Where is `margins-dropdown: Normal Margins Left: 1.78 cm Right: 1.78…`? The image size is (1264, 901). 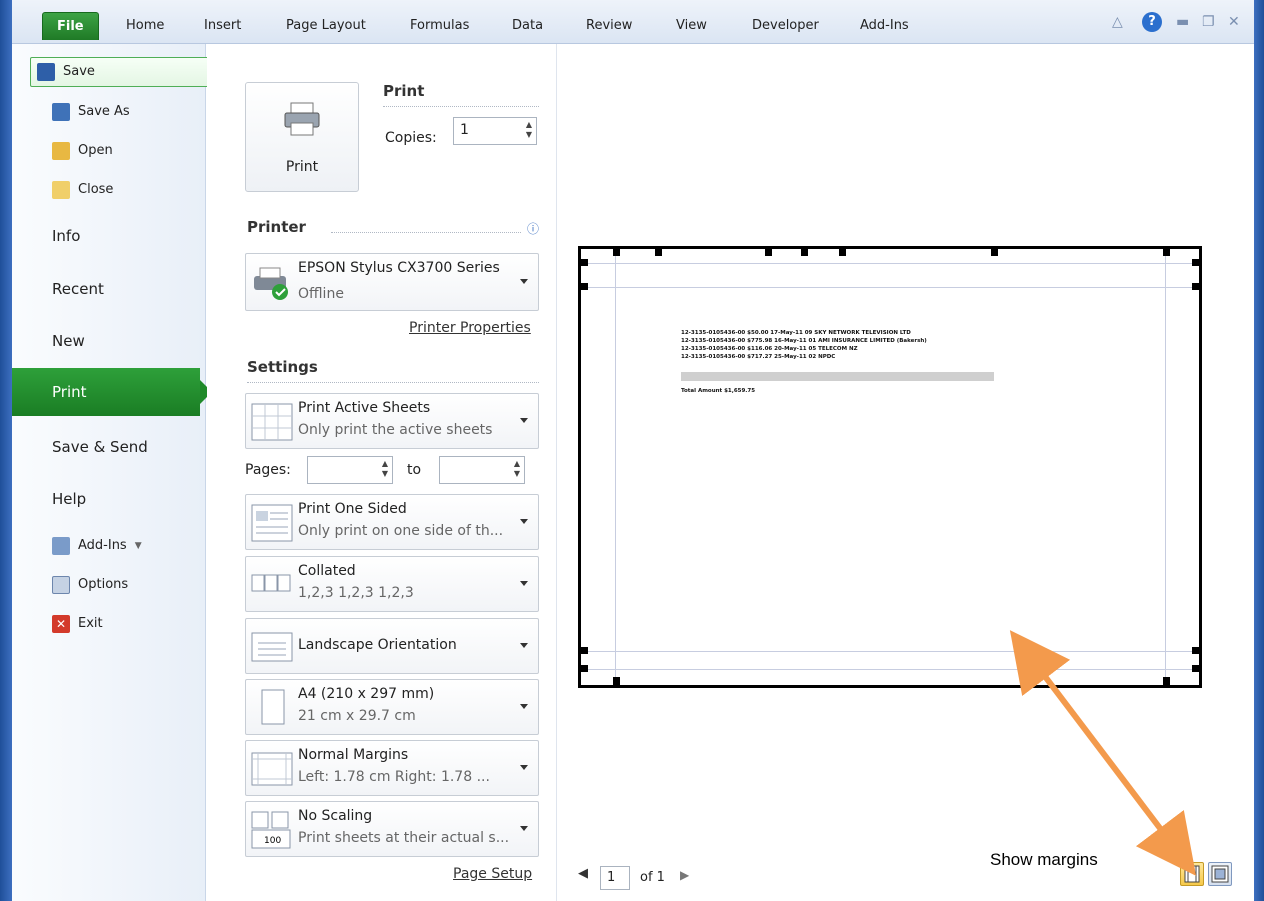 margins-dropdown: Normal Margins Left: 1.78 cm Right: 1.78… is located at coordinates (392, 768).